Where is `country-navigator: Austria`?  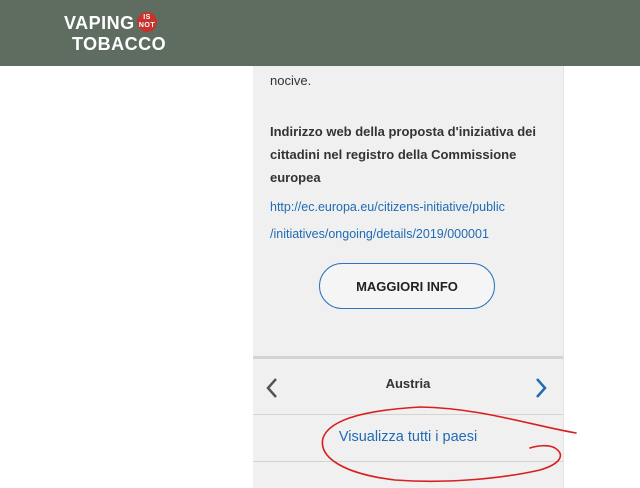
country-navigator: Austria is located at coordinates (408, 386).